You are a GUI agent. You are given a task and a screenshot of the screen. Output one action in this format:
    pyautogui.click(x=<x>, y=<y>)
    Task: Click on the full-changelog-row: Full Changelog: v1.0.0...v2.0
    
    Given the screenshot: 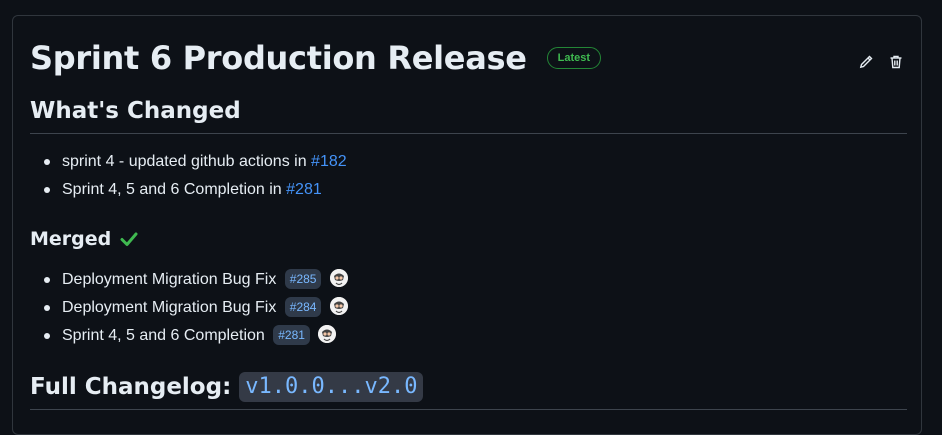 What is the action you would take?
    pyautogui.click(x=227, y=387)
    